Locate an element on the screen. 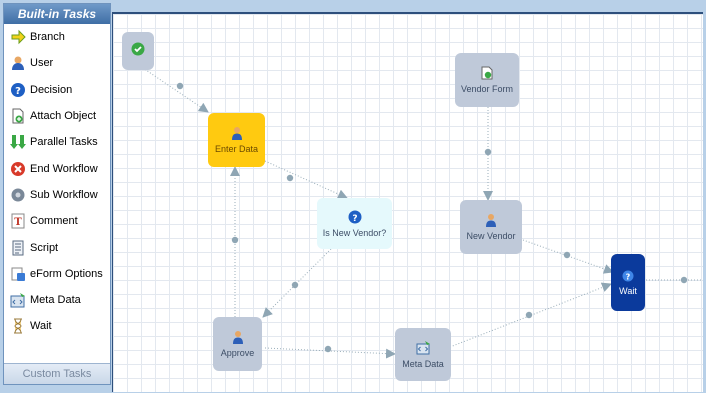 The height and width of the screenshot is (393, 706). palette-item-script: Script is located at coordinates (57, 247).